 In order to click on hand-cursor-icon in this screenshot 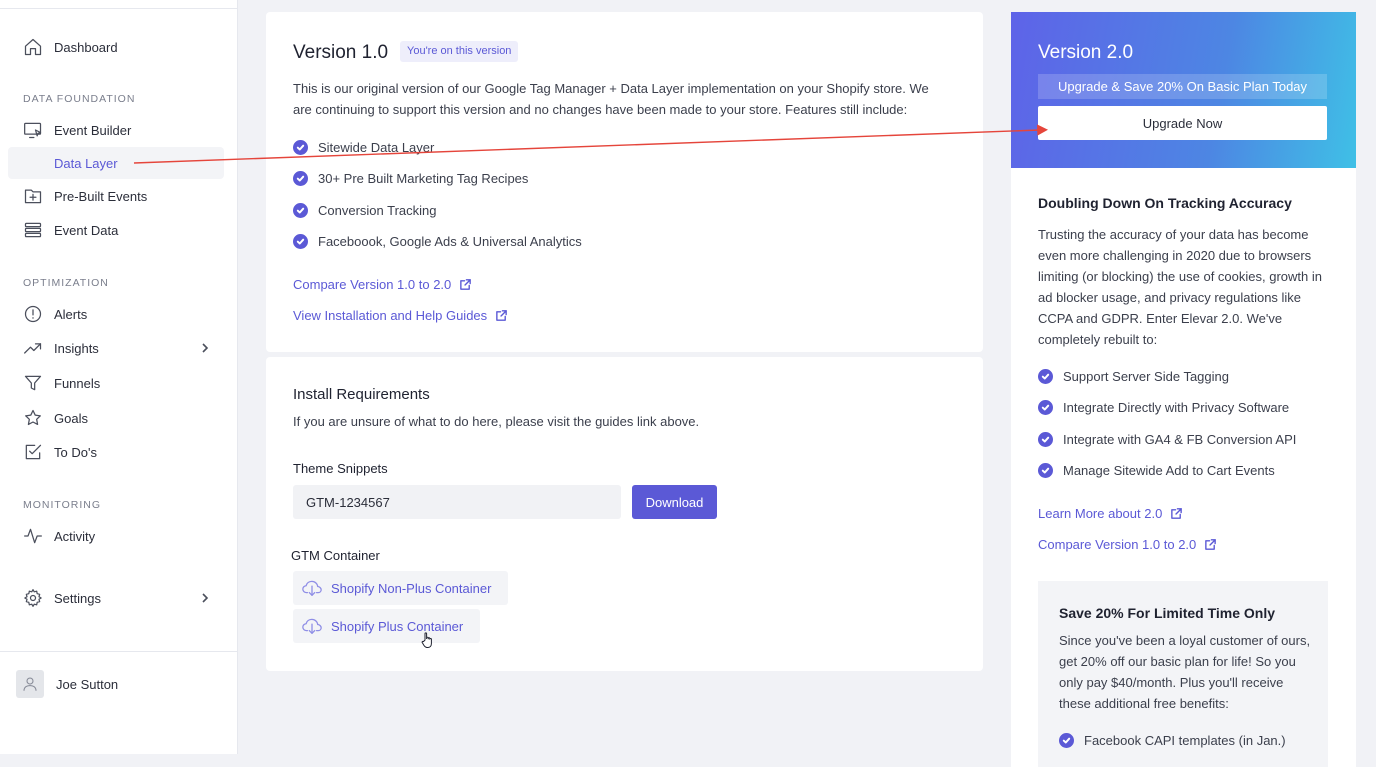, I will do `click(426, 640)`.